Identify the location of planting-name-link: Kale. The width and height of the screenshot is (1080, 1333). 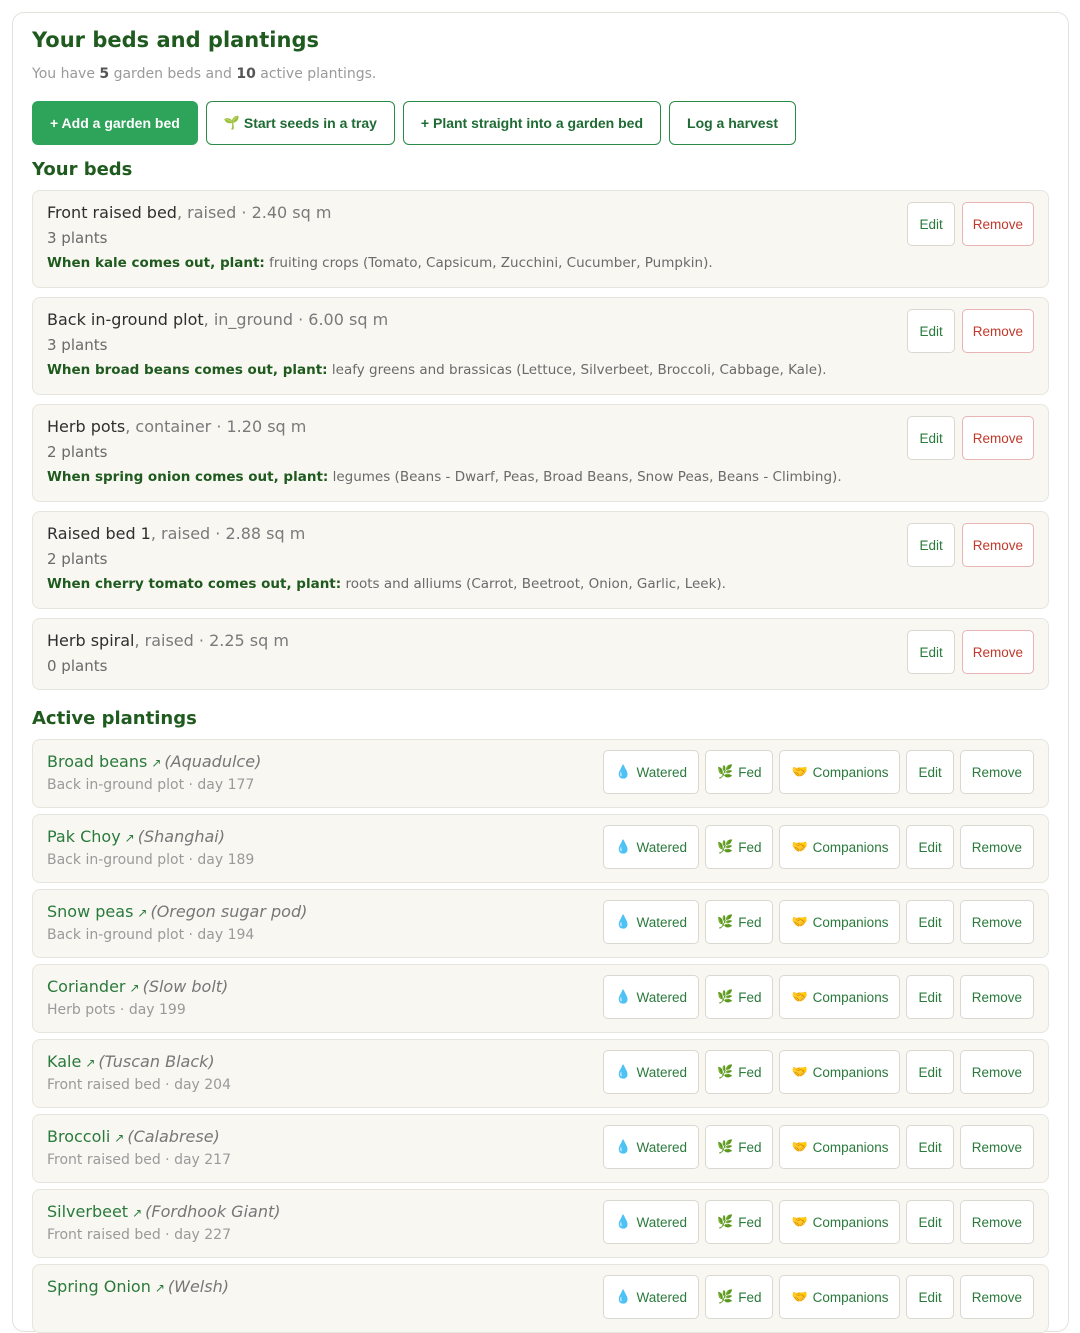
(64, 1061).